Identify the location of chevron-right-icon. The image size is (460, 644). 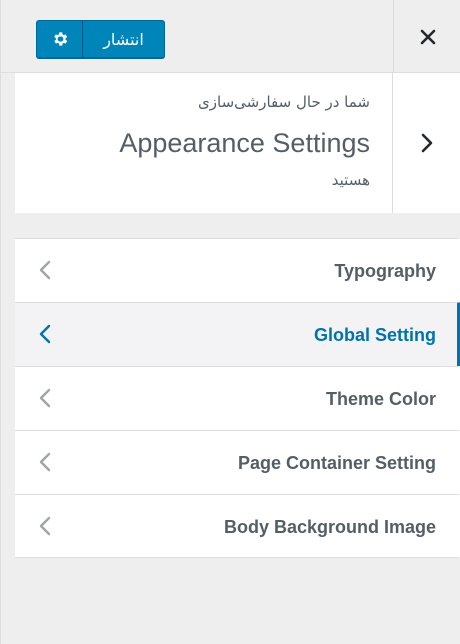
(427, 143).